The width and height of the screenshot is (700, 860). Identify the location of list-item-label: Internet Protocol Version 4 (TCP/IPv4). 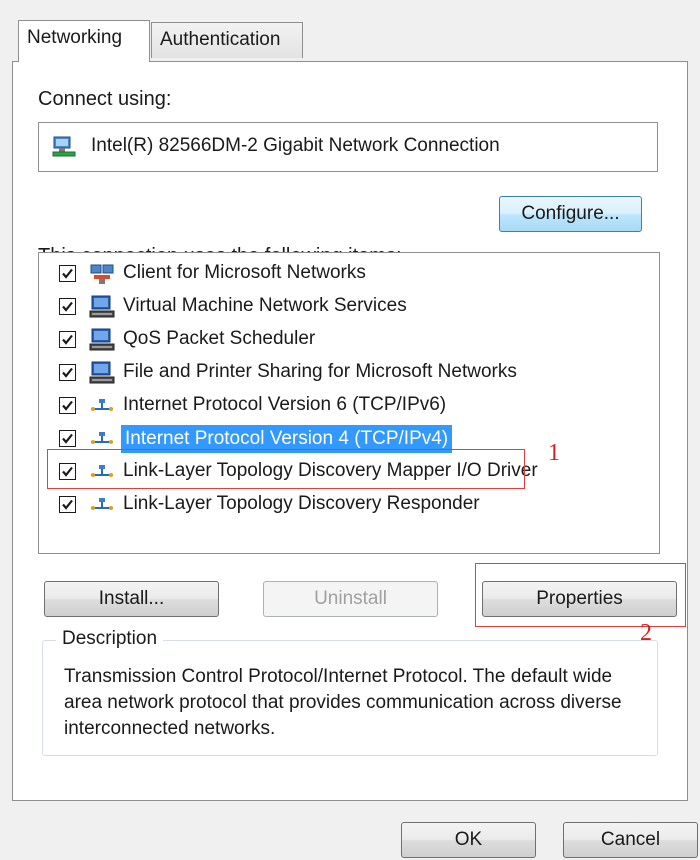
(287, 439).